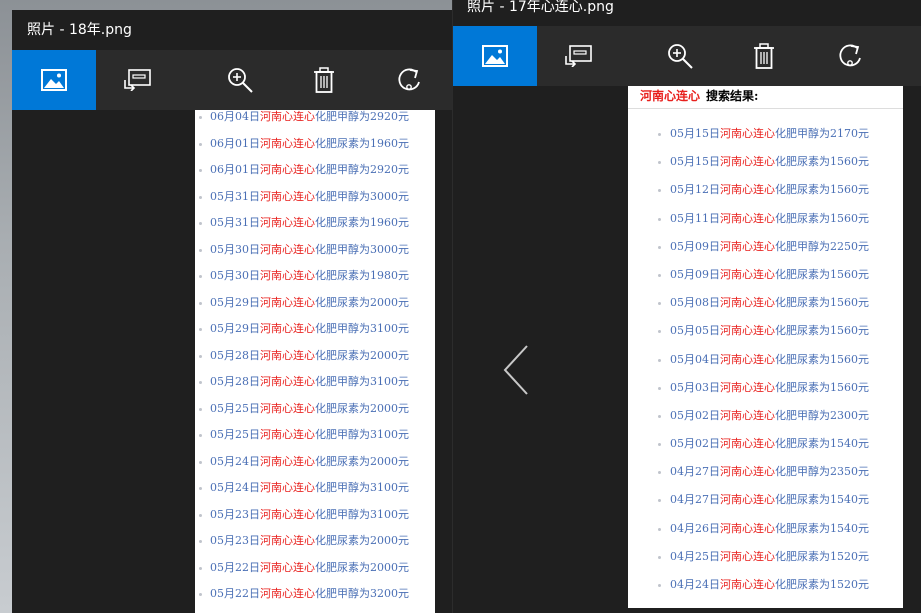 The height and width of the screenshot is (613, 921). I want to click on list-item: 05月25日河南心连心化肥尿素为2000元, so click(315, 415).